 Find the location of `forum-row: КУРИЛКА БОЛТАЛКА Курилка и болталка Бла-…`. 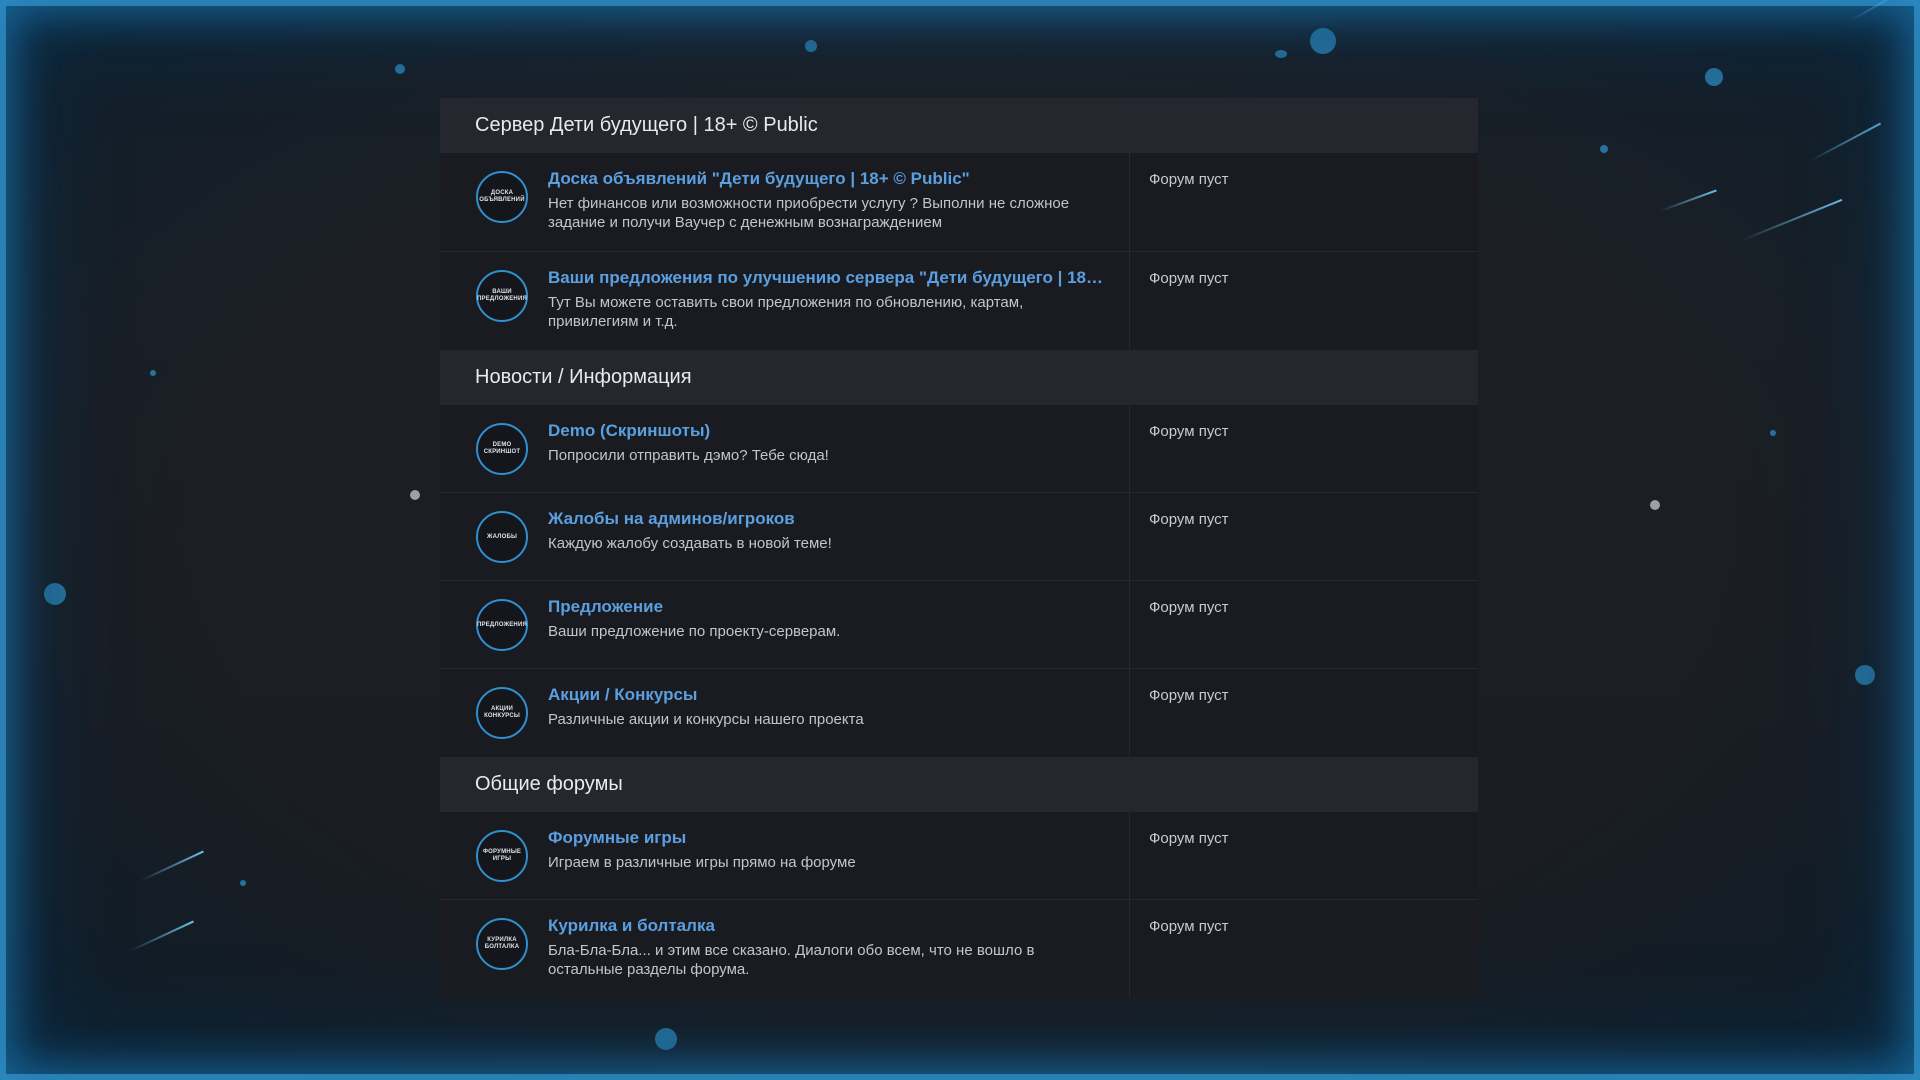

forum-row: КУРИЛКА БОЛТАЛКА Курилка и болталка Бла-… is located at coordinates (959, 949).